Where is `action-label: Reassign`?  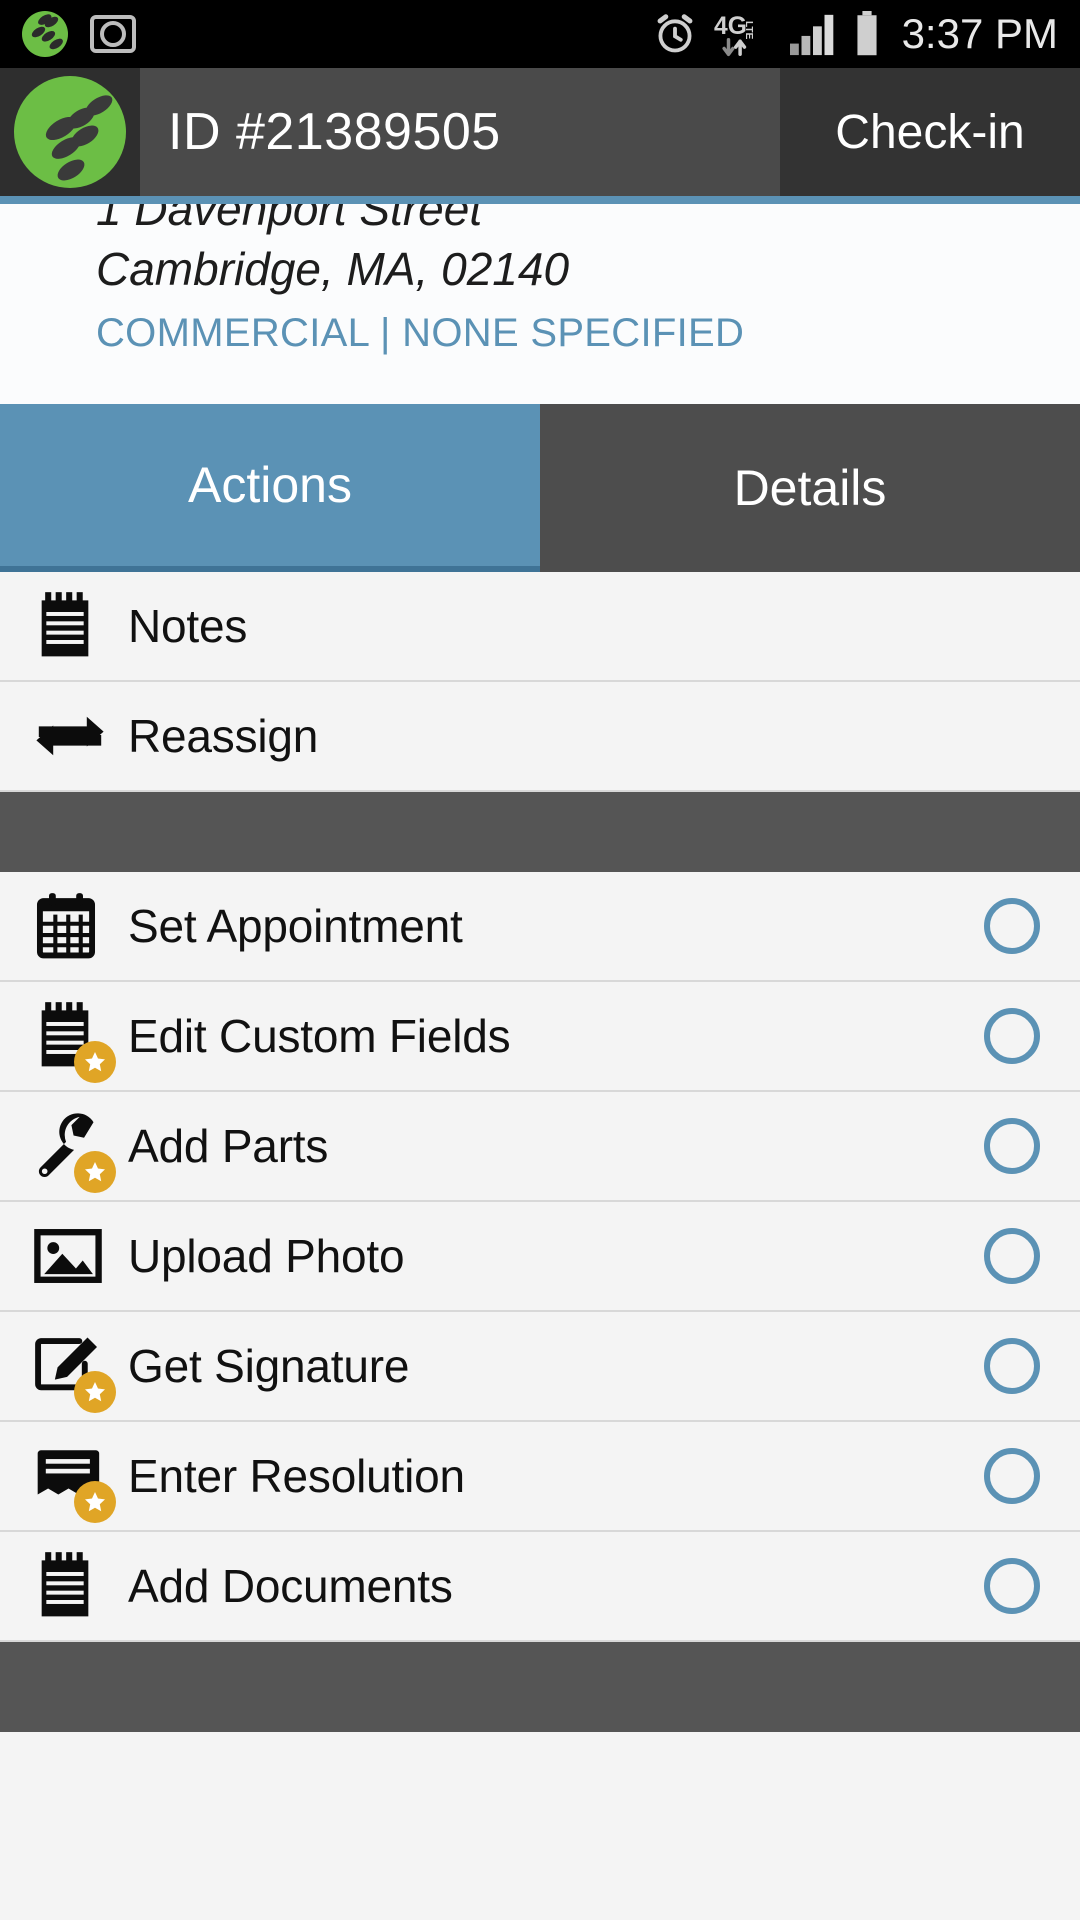 action-label: Reassign is located at coordinates (223, 736).